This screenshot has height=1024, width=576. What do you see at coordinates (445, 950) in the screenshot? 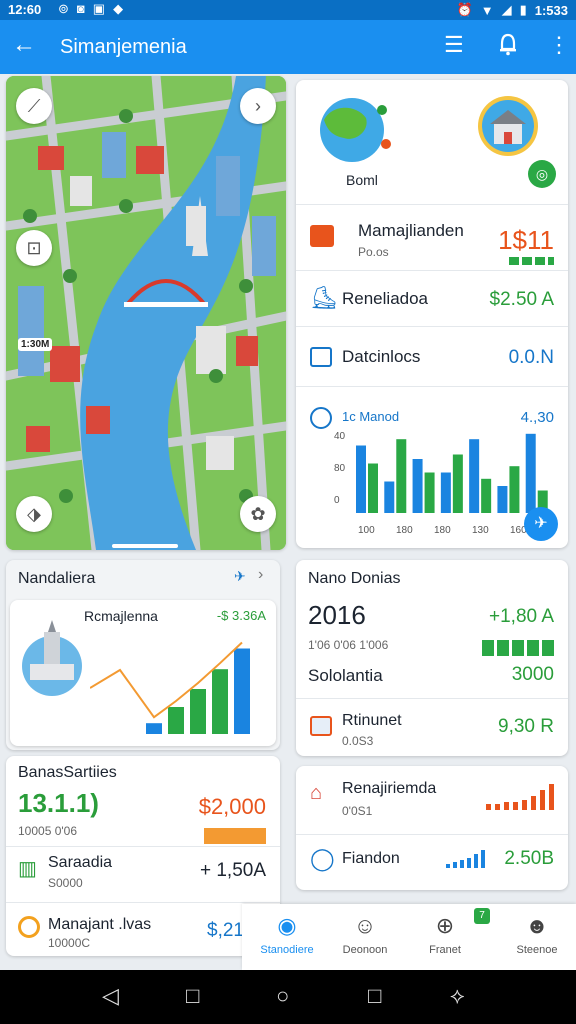
I see `tab-label: Franet` at bounding box center [445, 950].